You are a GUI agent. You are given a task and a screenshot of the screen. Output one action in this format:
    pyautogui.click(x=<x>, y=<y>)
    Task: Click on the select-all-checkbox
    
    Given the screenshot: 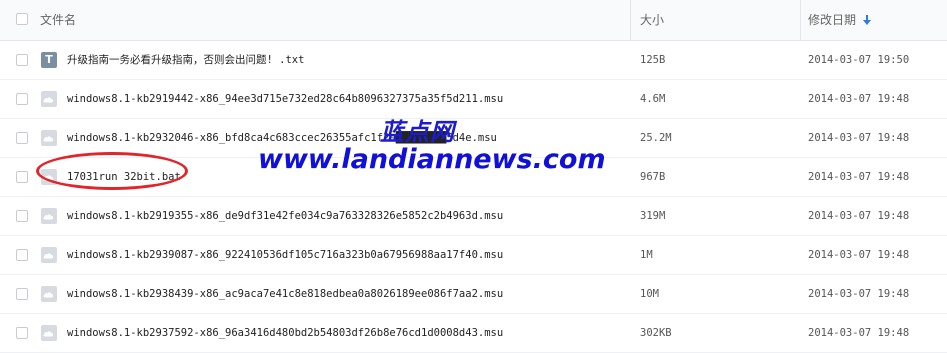 What is the action you would take?
    pyautogui.click(x=22, y=19)
    